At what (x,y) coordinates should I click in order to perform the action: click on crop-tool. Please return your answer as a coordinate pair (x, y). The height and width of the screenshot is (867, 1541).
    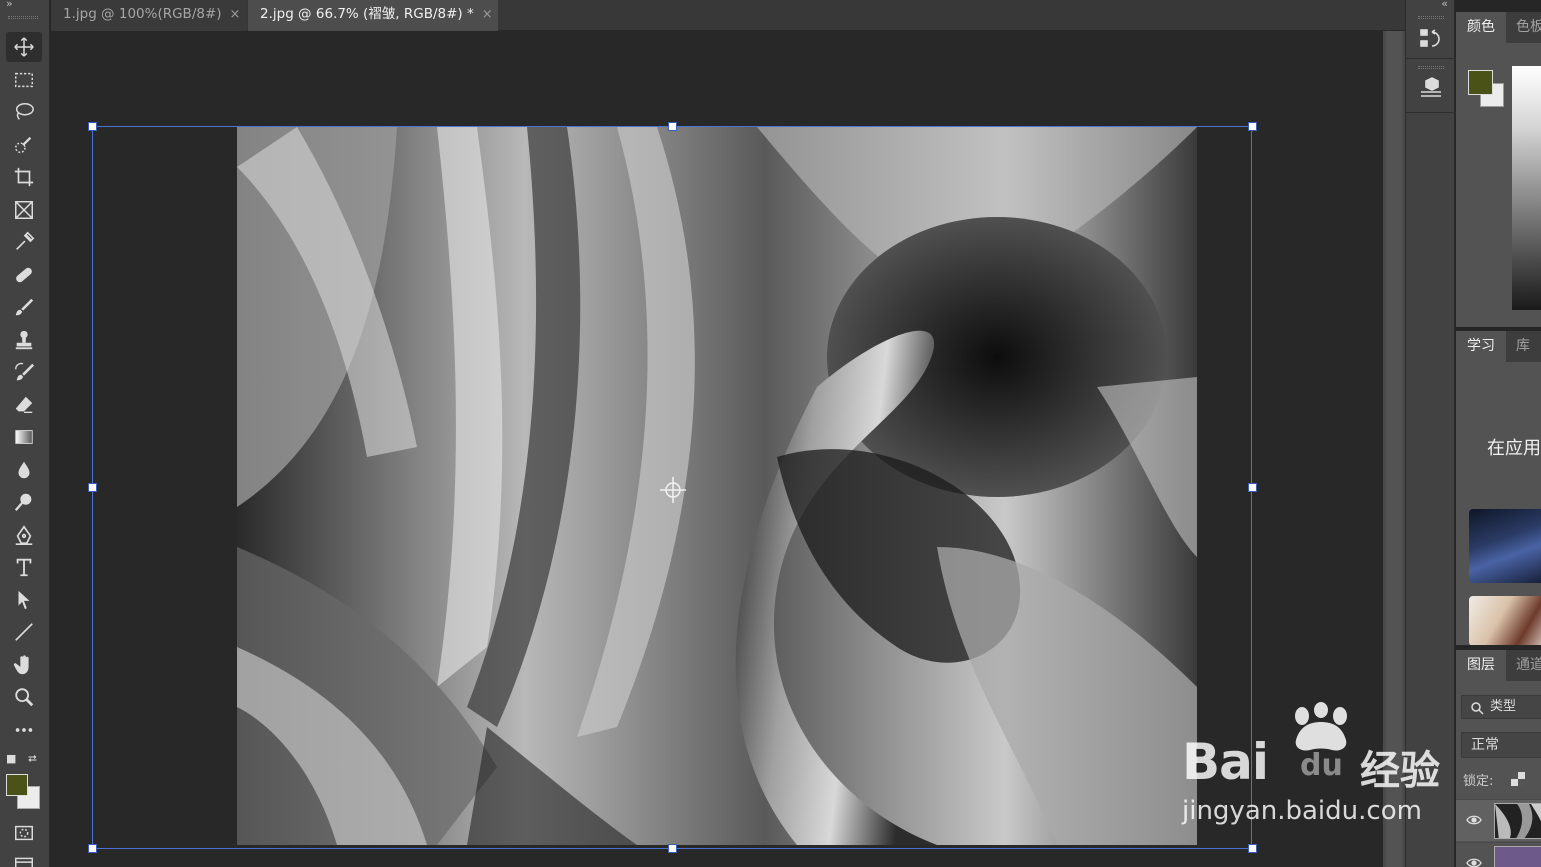
    Looking at the image, I should click on (24, 177).